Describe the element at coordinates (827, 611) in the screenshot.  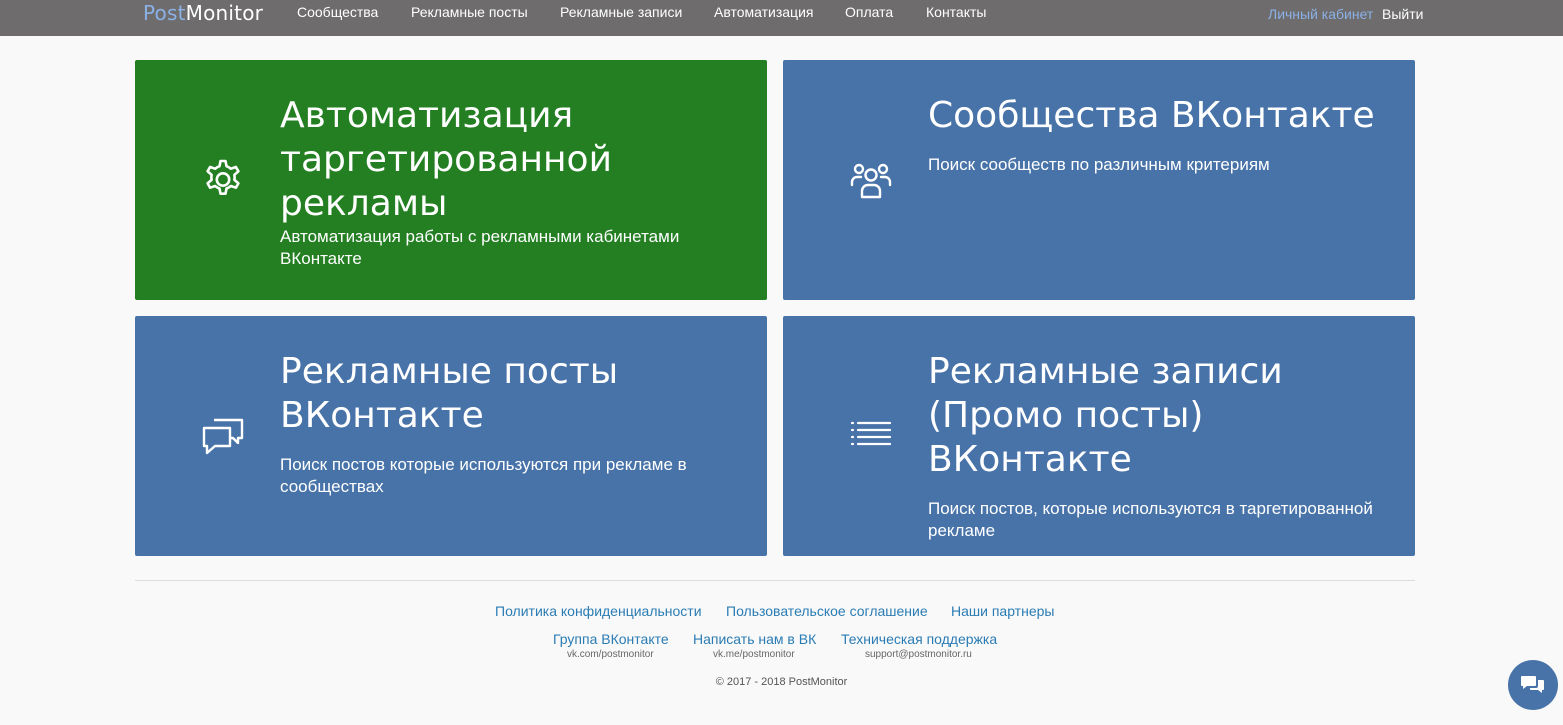
I see `footer-user-agreement-link: Пользовательское соглашение` at that location.